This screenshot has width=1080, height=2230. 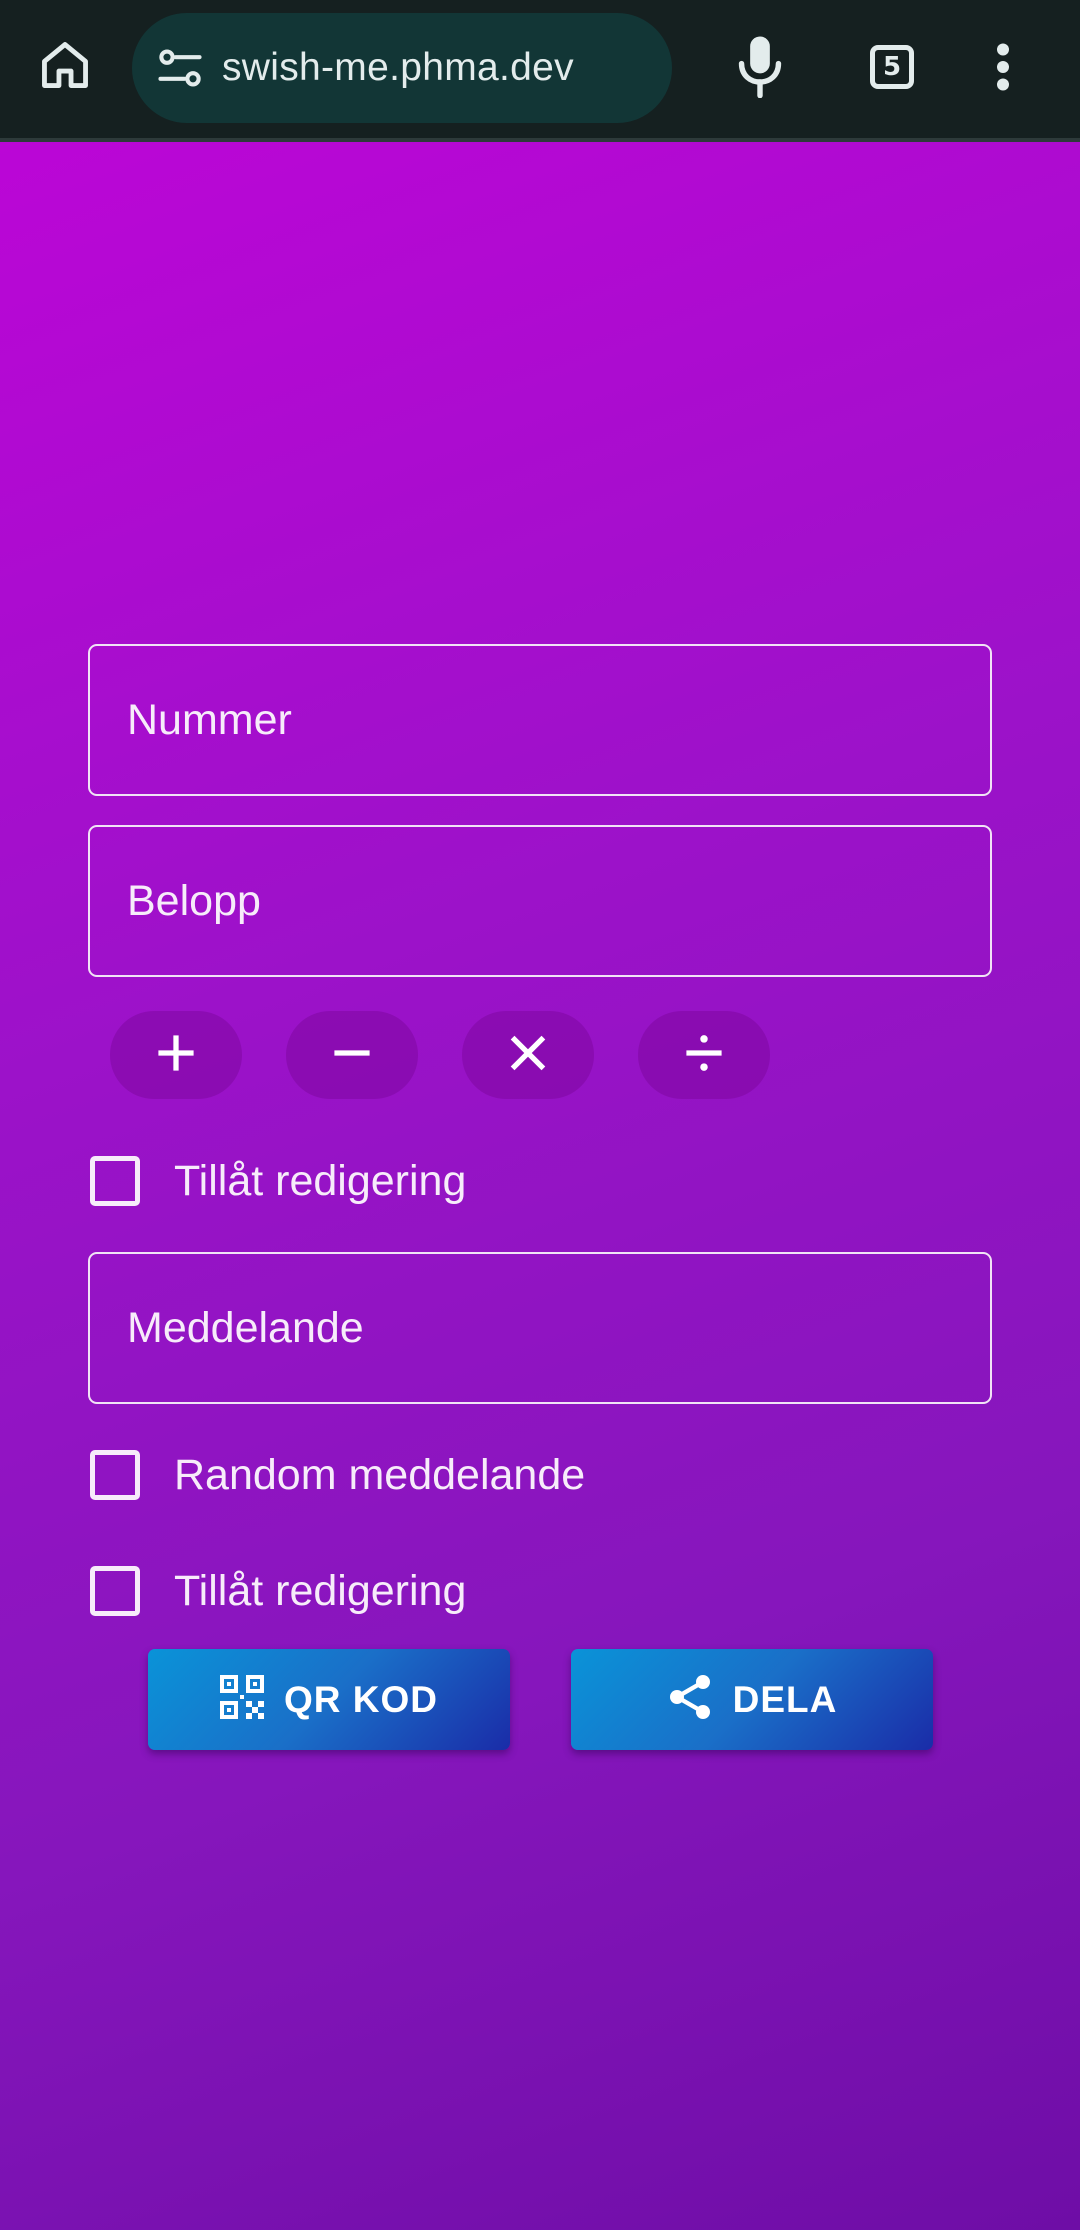 What do you see at coordinates (245, 1327) in the screenshot?
I see `message-field-label: Meddelande` at bounding box center [245, 1327].